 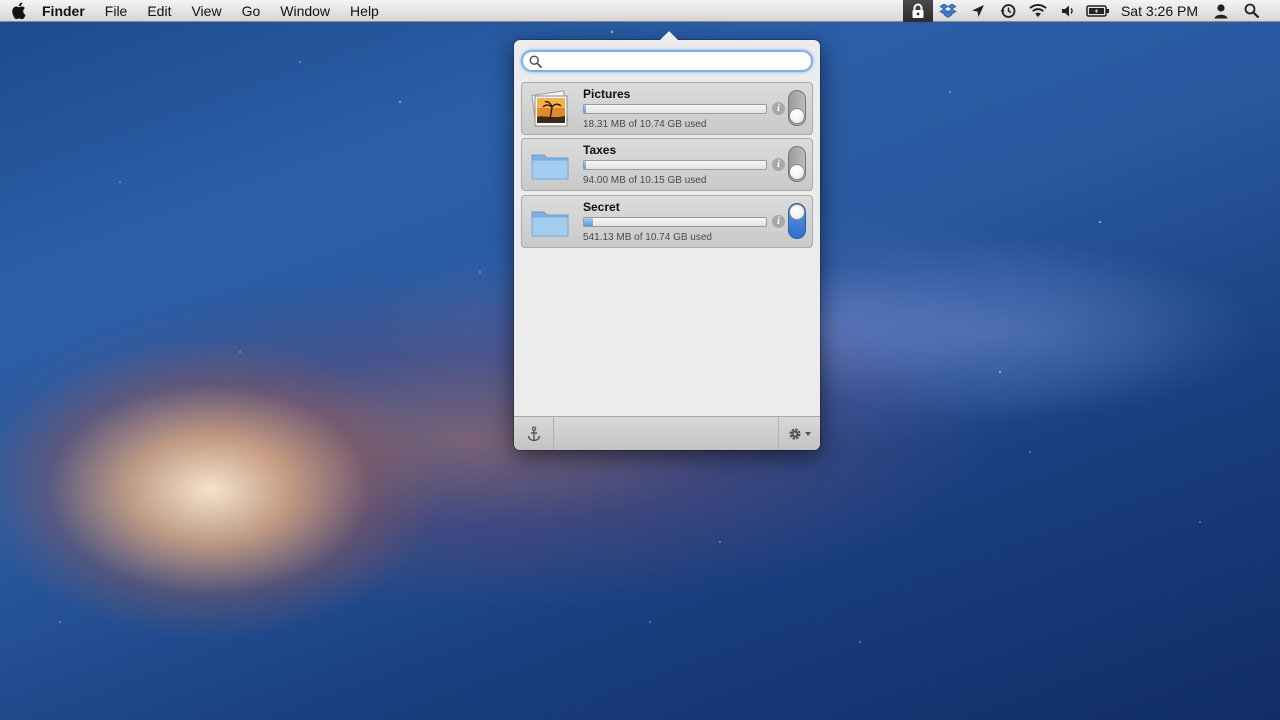 What do you see at coordinates (550, 109) in the screenshot?
I see `photo-icon` at bounding box center [550, 109].